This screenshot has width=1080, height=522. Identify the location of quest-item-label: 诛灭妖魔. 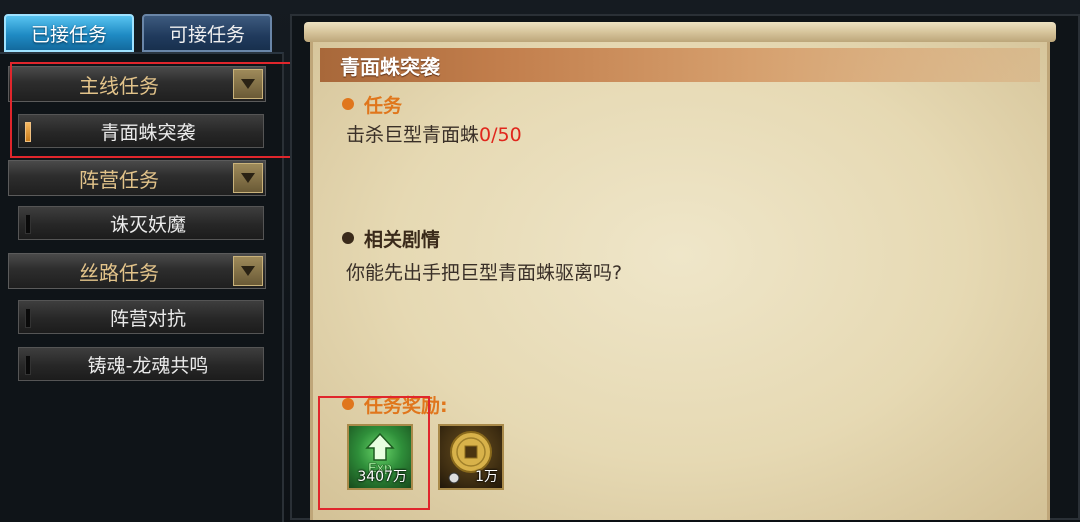
(147, 224).